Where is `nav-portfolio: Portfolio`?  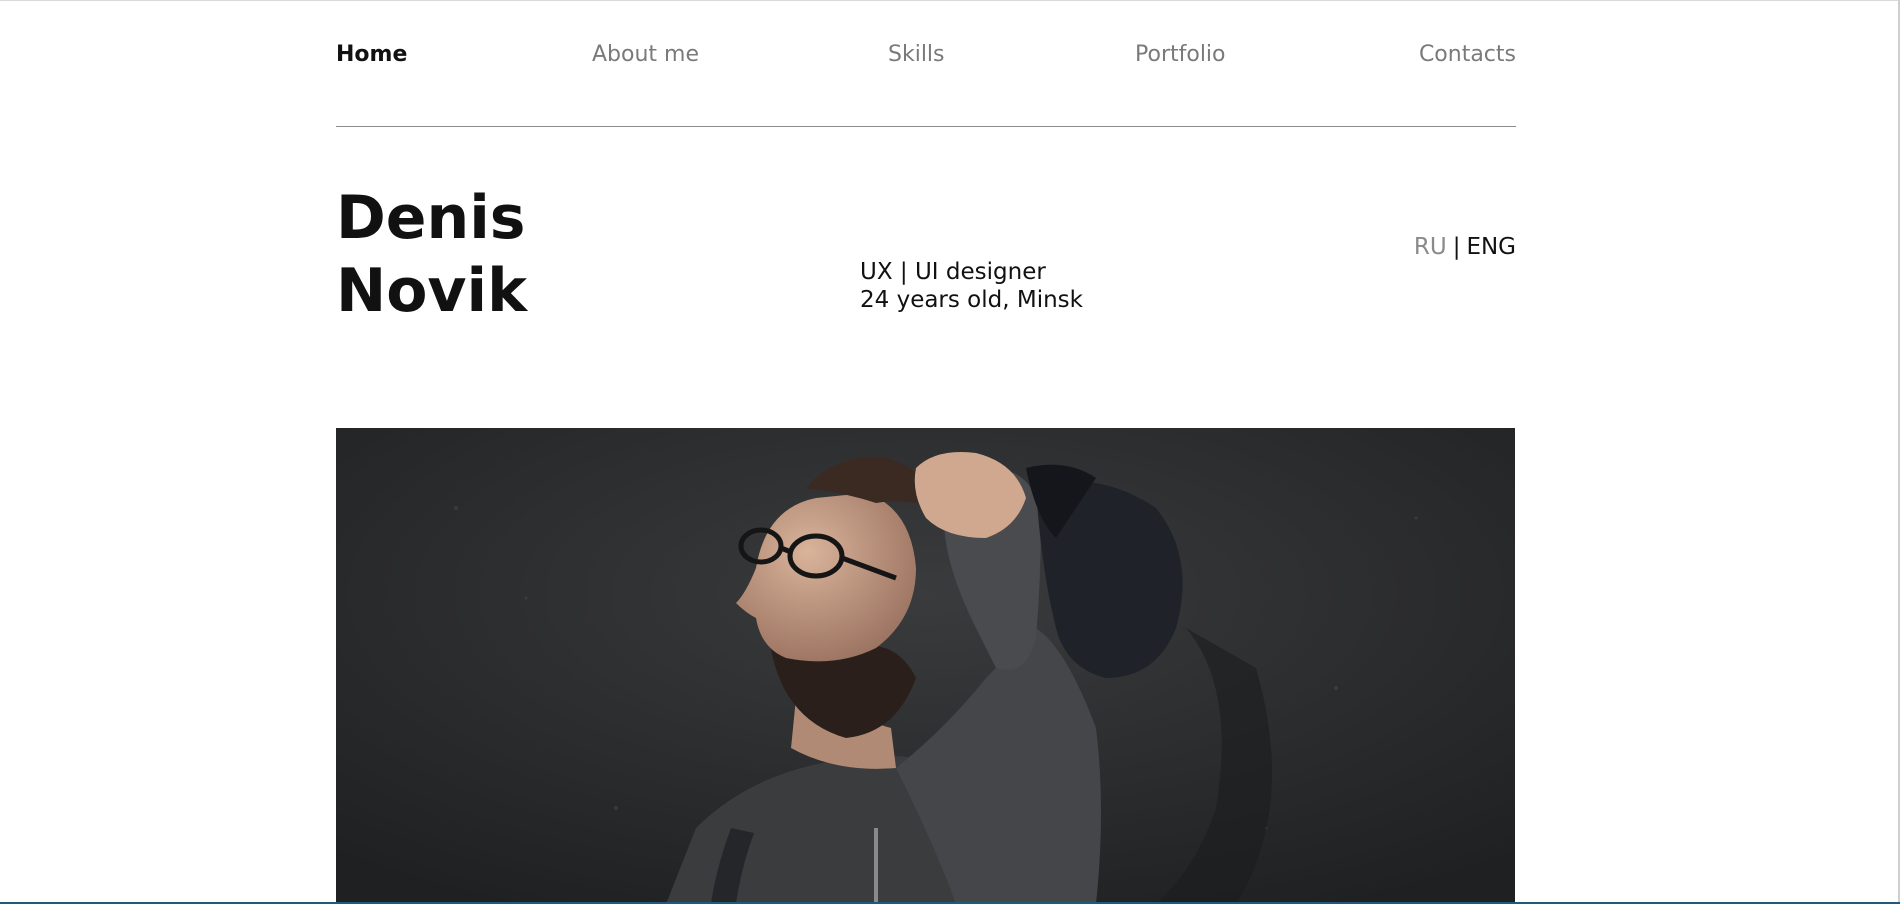 nav-portfolio: Portfolio is located at coordinates (1180, 54).